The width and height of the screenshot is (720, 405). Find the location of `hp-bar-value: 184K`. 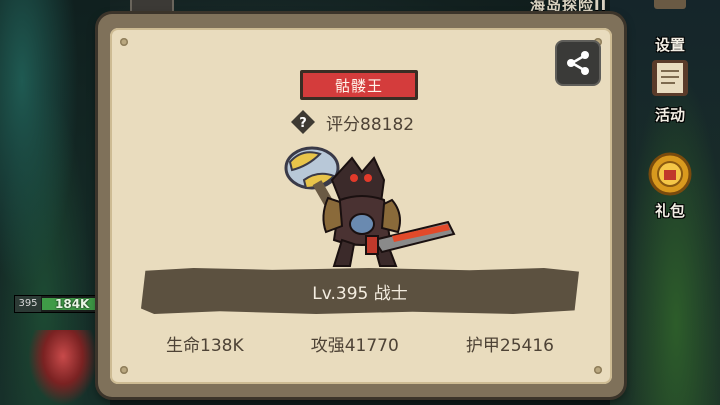

hp-bar-value: 184K is located at coordinates (72, 304).